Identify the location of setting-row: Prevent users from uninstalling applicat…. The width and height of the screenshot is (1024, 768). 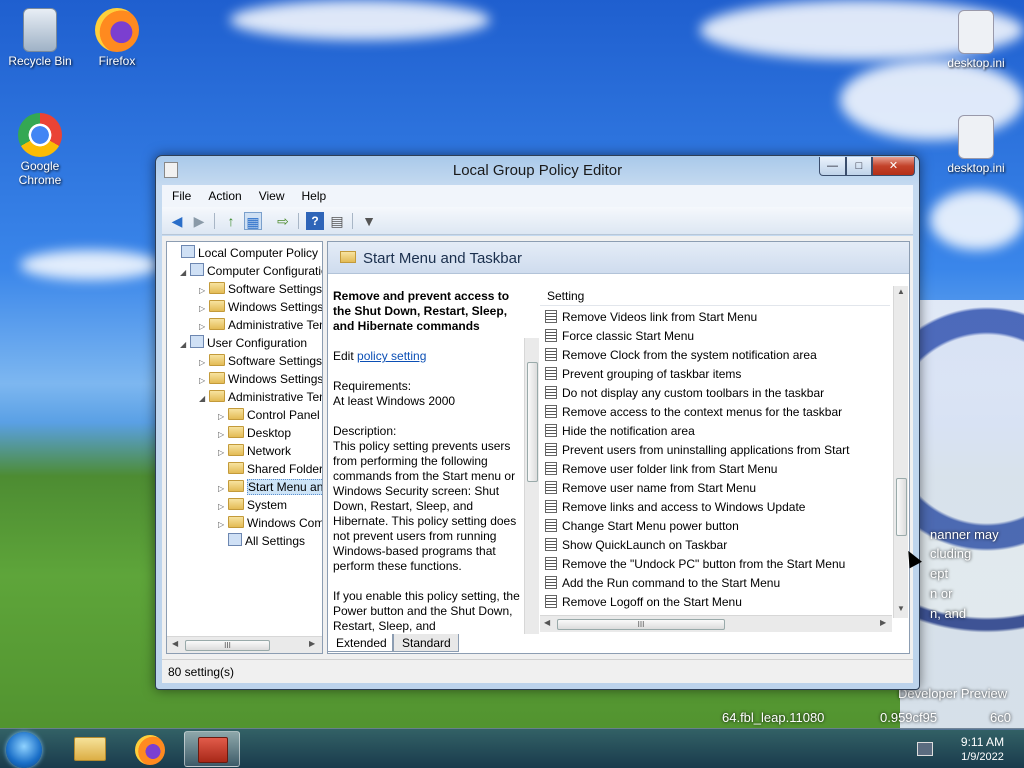
(697, 450).